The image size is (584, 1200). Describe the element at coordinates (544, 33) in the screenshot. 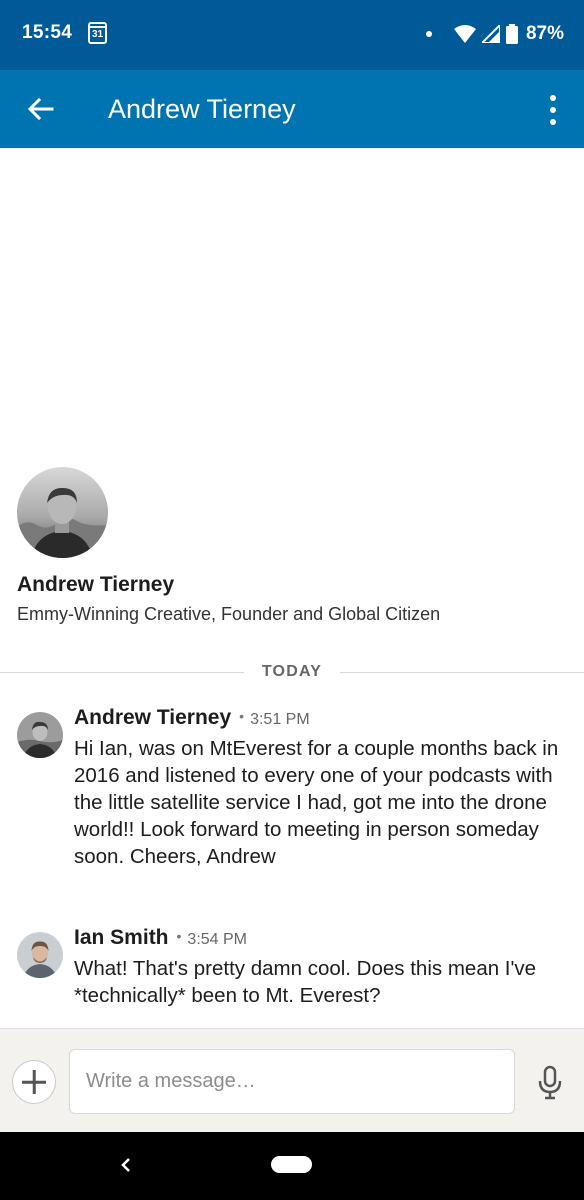

I see `battery-percentage: 87%` at that location.